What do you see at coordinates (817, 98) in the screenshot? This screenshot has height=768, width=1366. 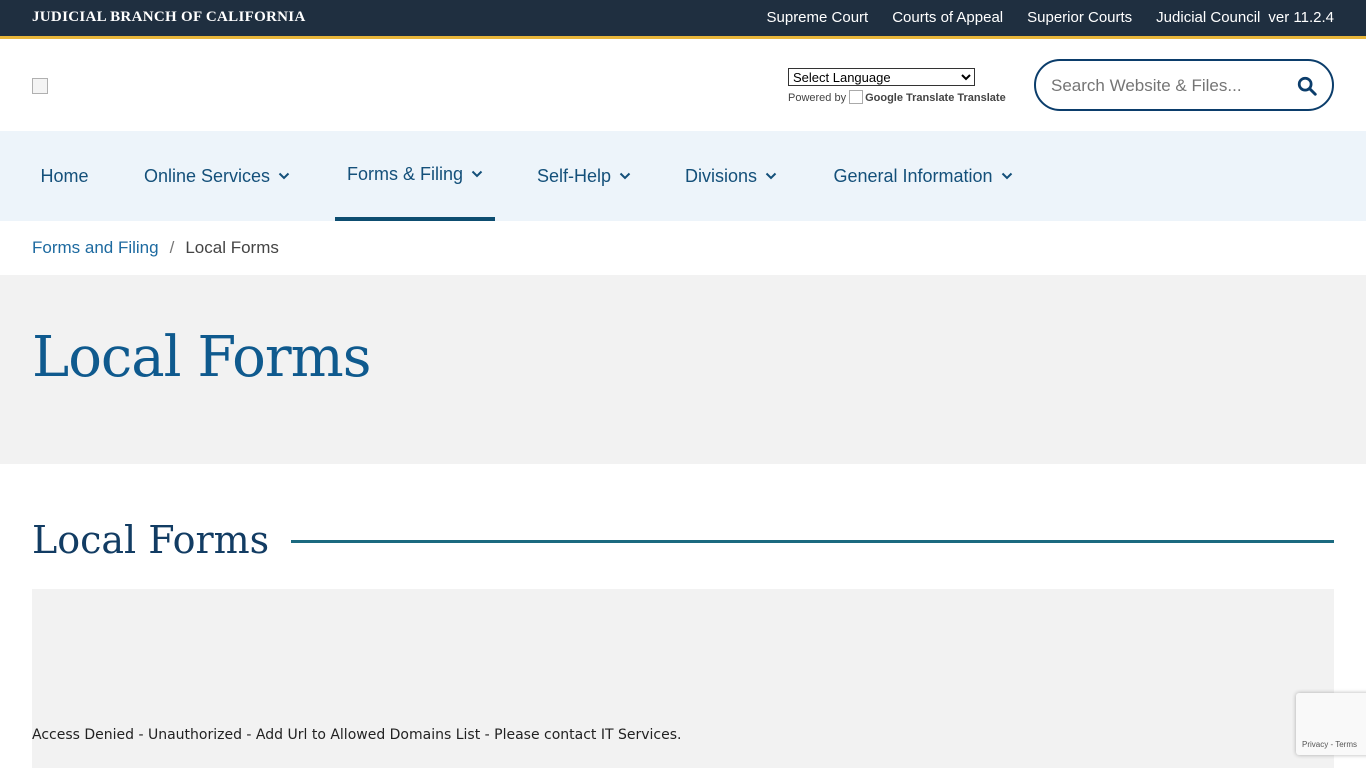 I see `powered-by-label: Powered by` at bounding box center [817, 98].